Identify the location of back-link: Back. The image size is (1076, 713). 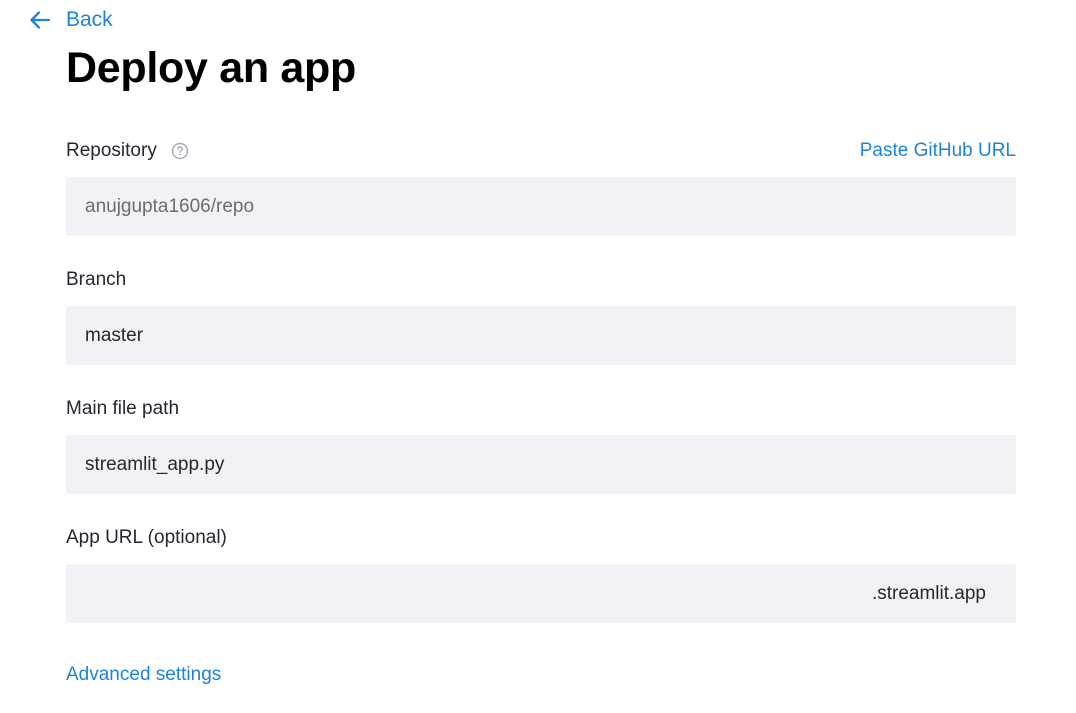
(70, 20).